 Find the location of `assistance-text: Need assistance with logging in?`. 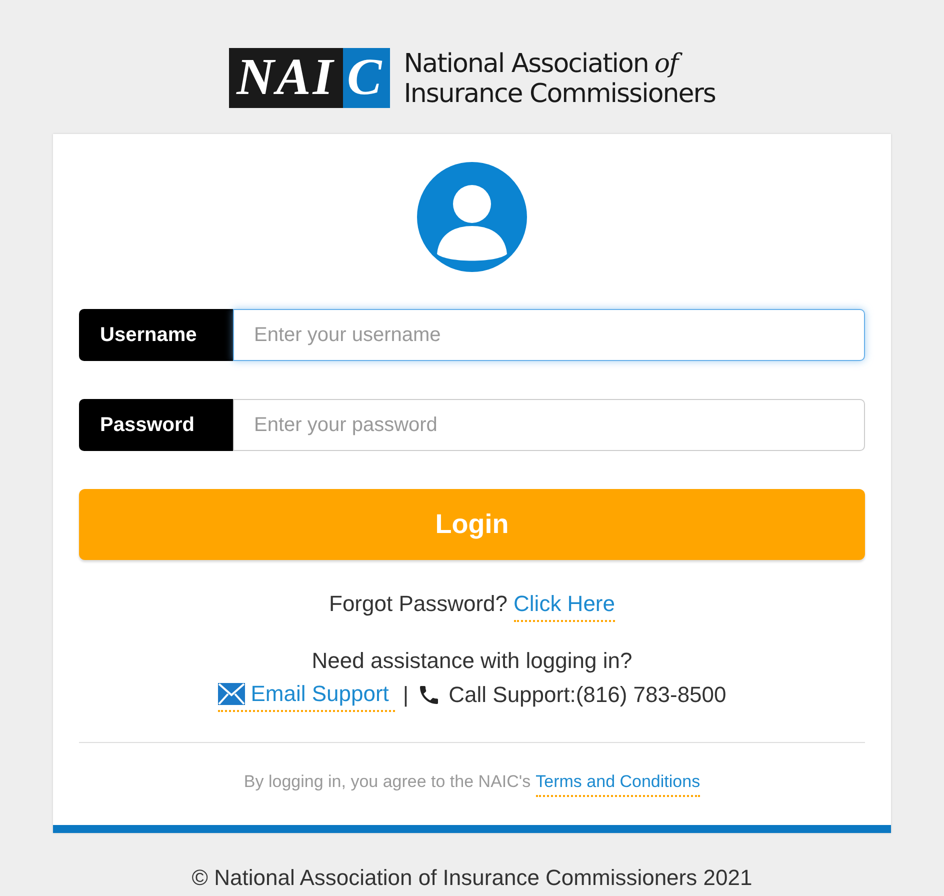

assistance-text: Need assistance with logging in? is located at coordinates (472, 661).